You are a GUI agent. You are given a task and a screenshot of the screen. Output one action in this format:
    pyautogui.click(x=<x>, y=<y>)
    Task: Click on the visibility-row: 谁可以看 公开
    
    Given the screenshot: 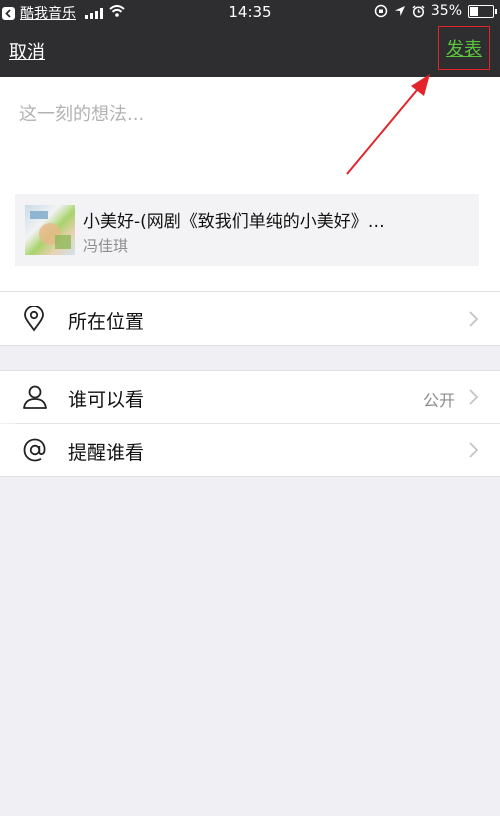 What is the action you would take?
    pyautogui.click(x=250, y=397)
    